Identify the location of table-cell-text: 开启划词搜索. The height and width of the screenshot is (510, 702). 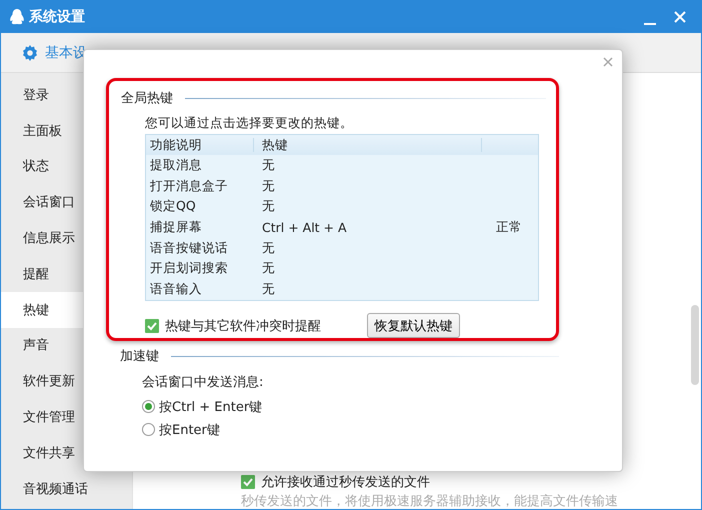
(189, 269).